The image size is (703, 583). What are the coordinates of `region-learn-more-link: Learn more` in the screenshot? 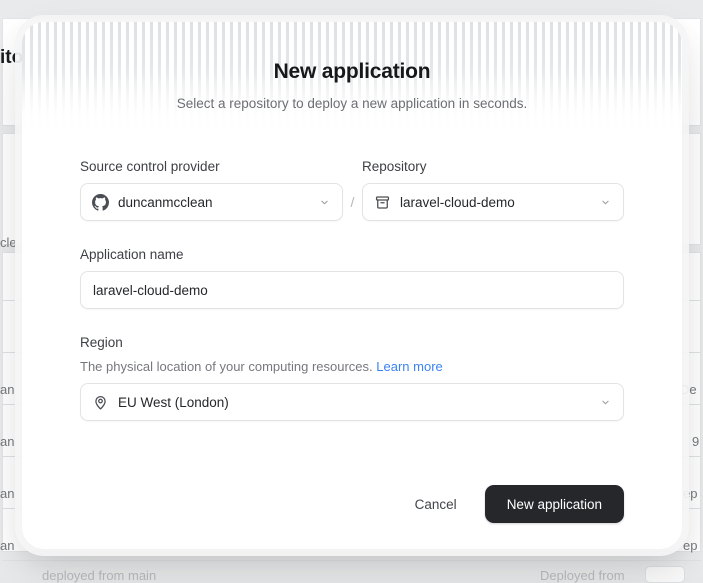 It's located at (409, 366).